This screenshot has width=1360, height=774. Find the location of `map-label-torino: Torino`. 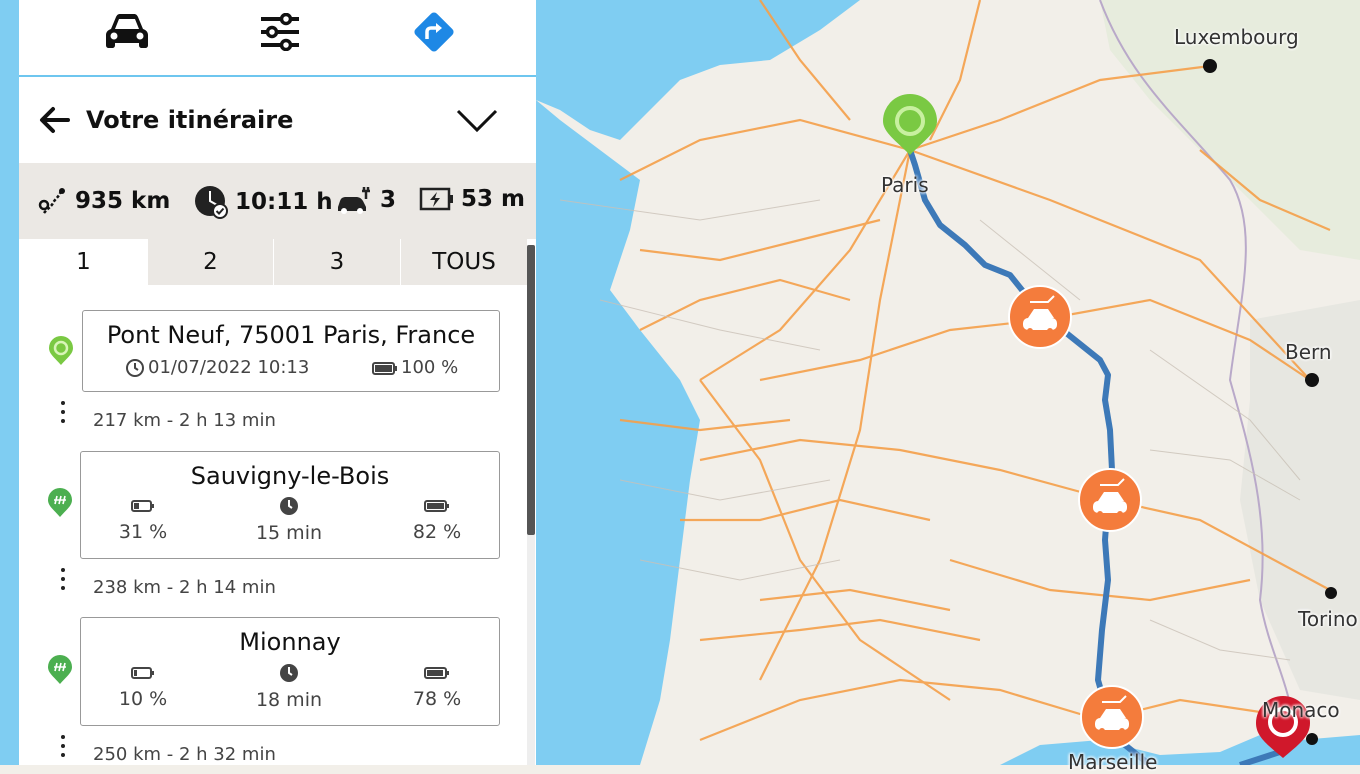

map-label-torino: Torino is located at coordinates (1328, 619).